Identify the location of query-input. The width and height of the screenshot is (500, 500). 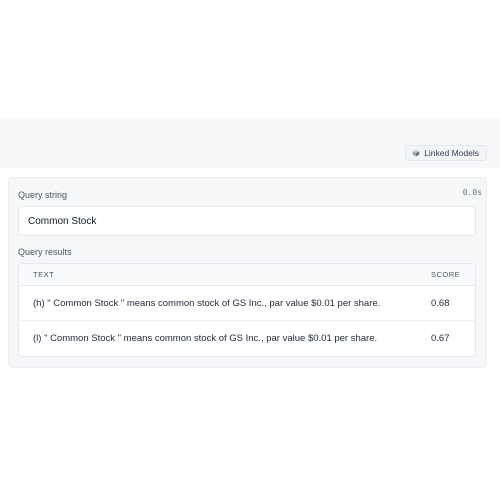
(247, 221).